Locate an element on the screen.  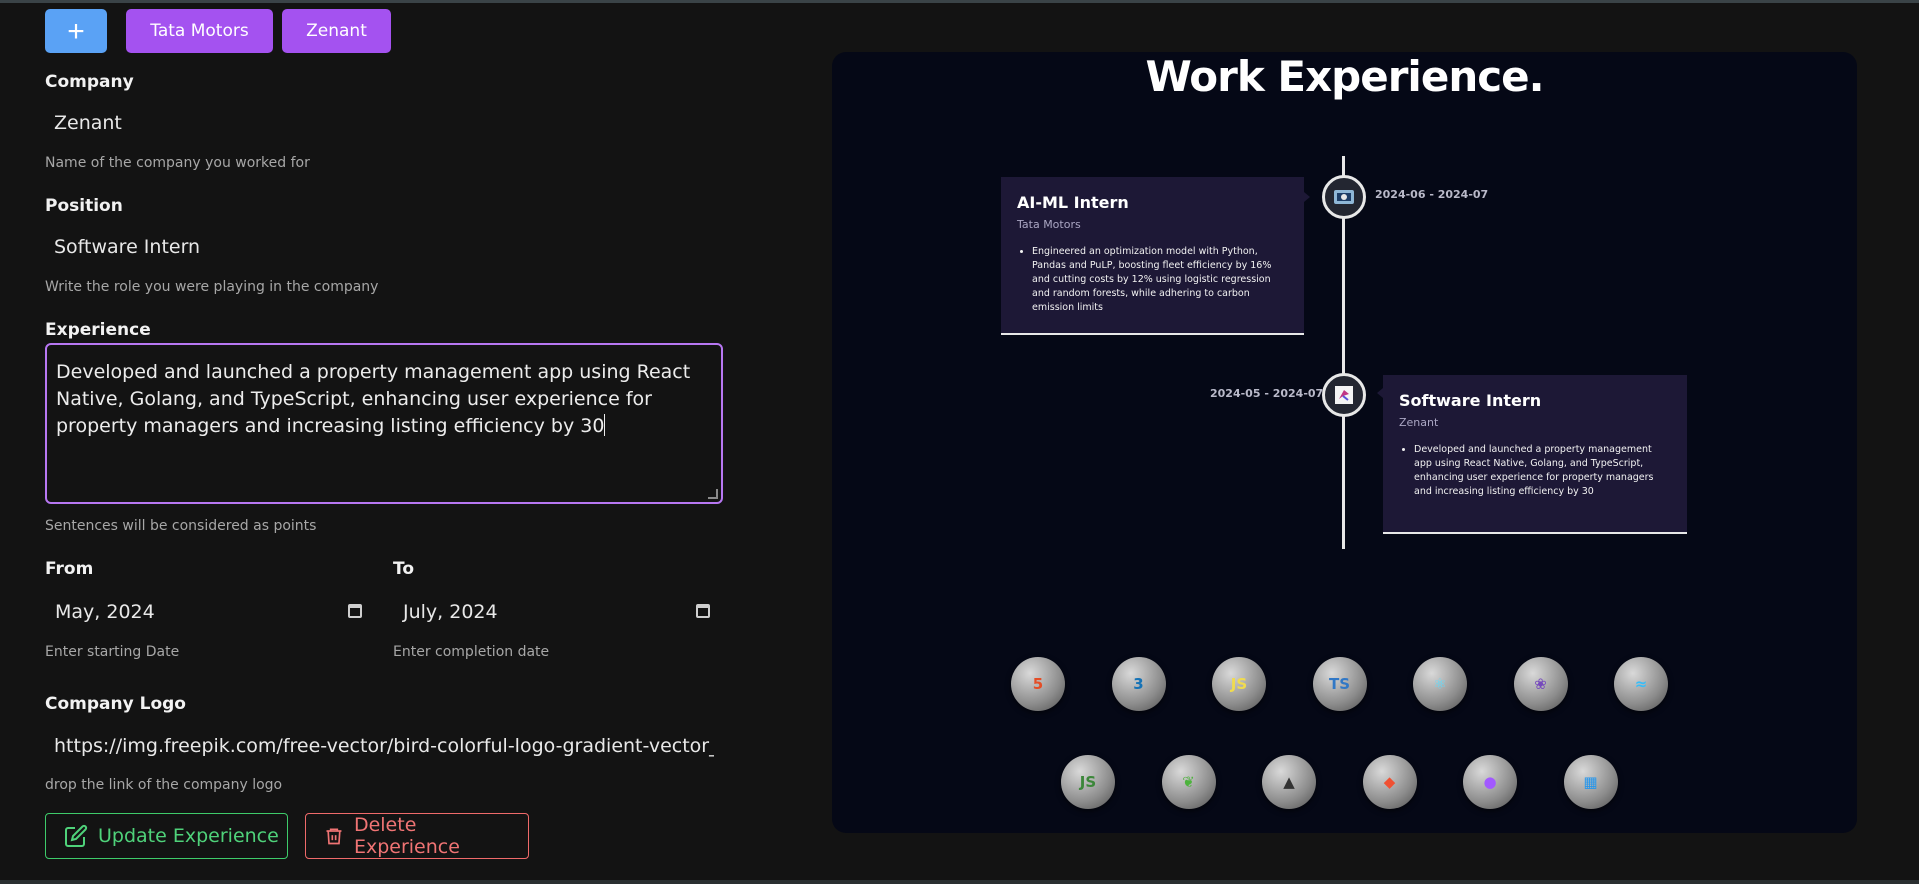
javascript-icon: JS is located at coordinates (1239, 684).